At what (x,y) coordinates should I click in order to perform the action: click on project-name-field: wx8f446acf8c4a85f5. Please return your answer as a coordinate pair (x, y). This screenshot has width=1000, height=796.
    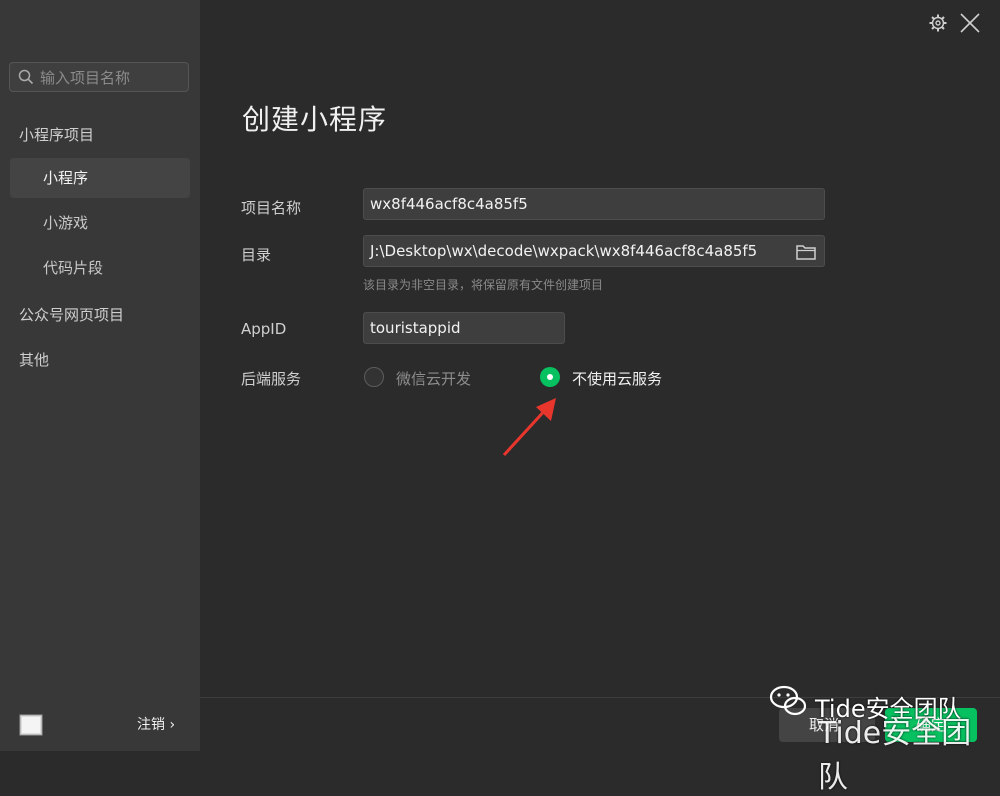
    Looking at the image, I should click on (594, 204).